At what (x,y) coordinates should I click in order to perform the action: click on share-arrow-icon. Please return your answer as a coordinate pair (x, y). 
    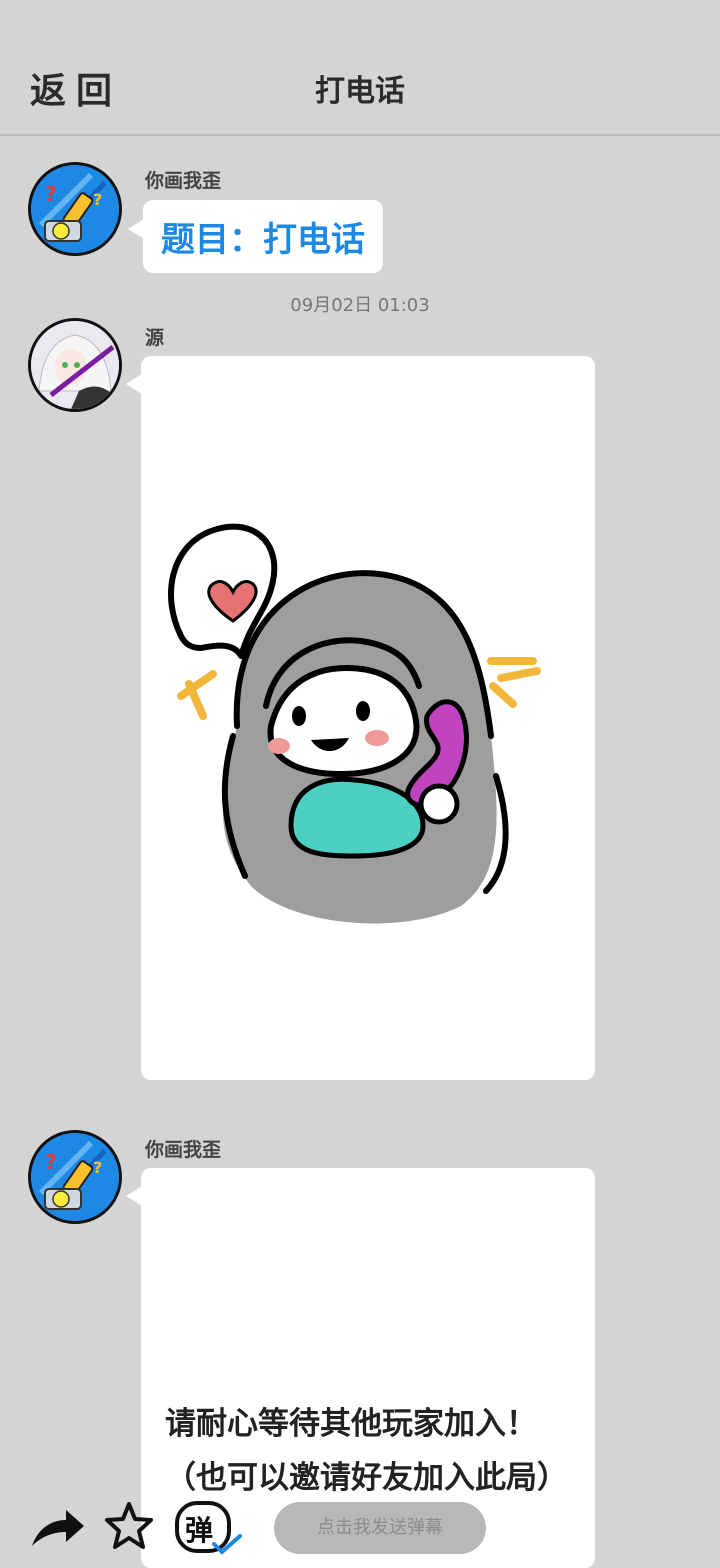
    Looking at the image, I should click on (57, 1530).